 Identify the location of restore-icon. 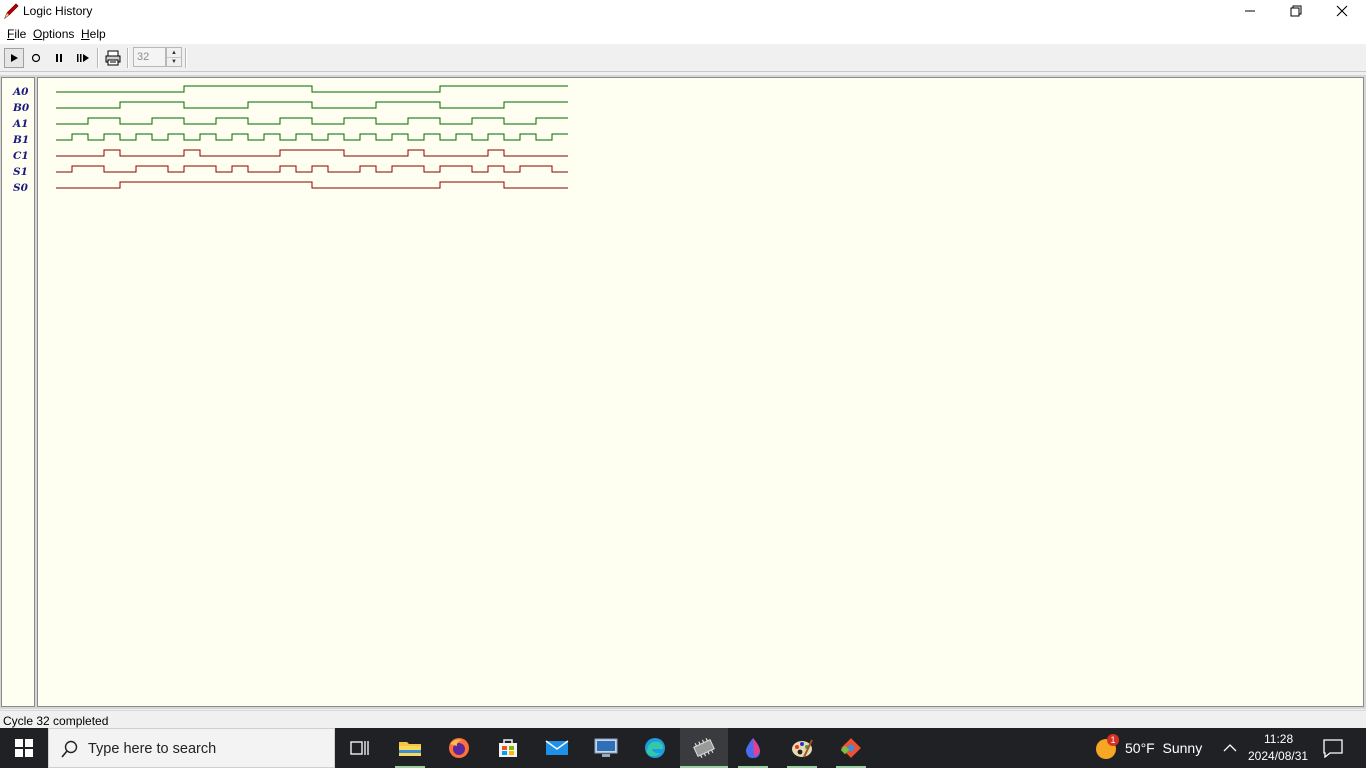
(1296, 11).